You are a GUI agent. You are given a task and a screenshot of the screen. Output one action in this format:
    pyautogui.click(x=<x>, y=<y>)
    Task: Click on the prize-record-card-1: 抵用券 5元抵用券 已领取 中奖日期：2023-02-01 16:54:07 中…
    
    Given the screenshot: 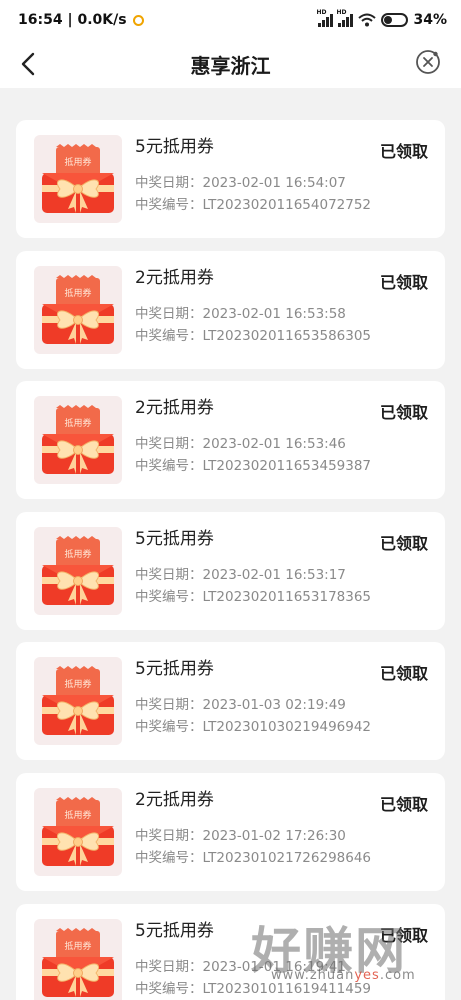 What is the action you would take?
    pyautogui.click(x=230, y=179)
    